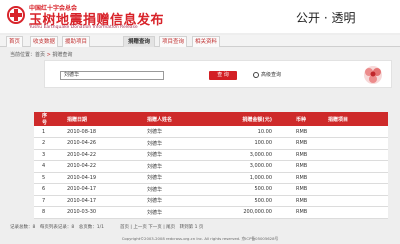 This screenshot has height=244, width=400. I want to click on advanced-search-label: 高级查询, so click(271, 75).